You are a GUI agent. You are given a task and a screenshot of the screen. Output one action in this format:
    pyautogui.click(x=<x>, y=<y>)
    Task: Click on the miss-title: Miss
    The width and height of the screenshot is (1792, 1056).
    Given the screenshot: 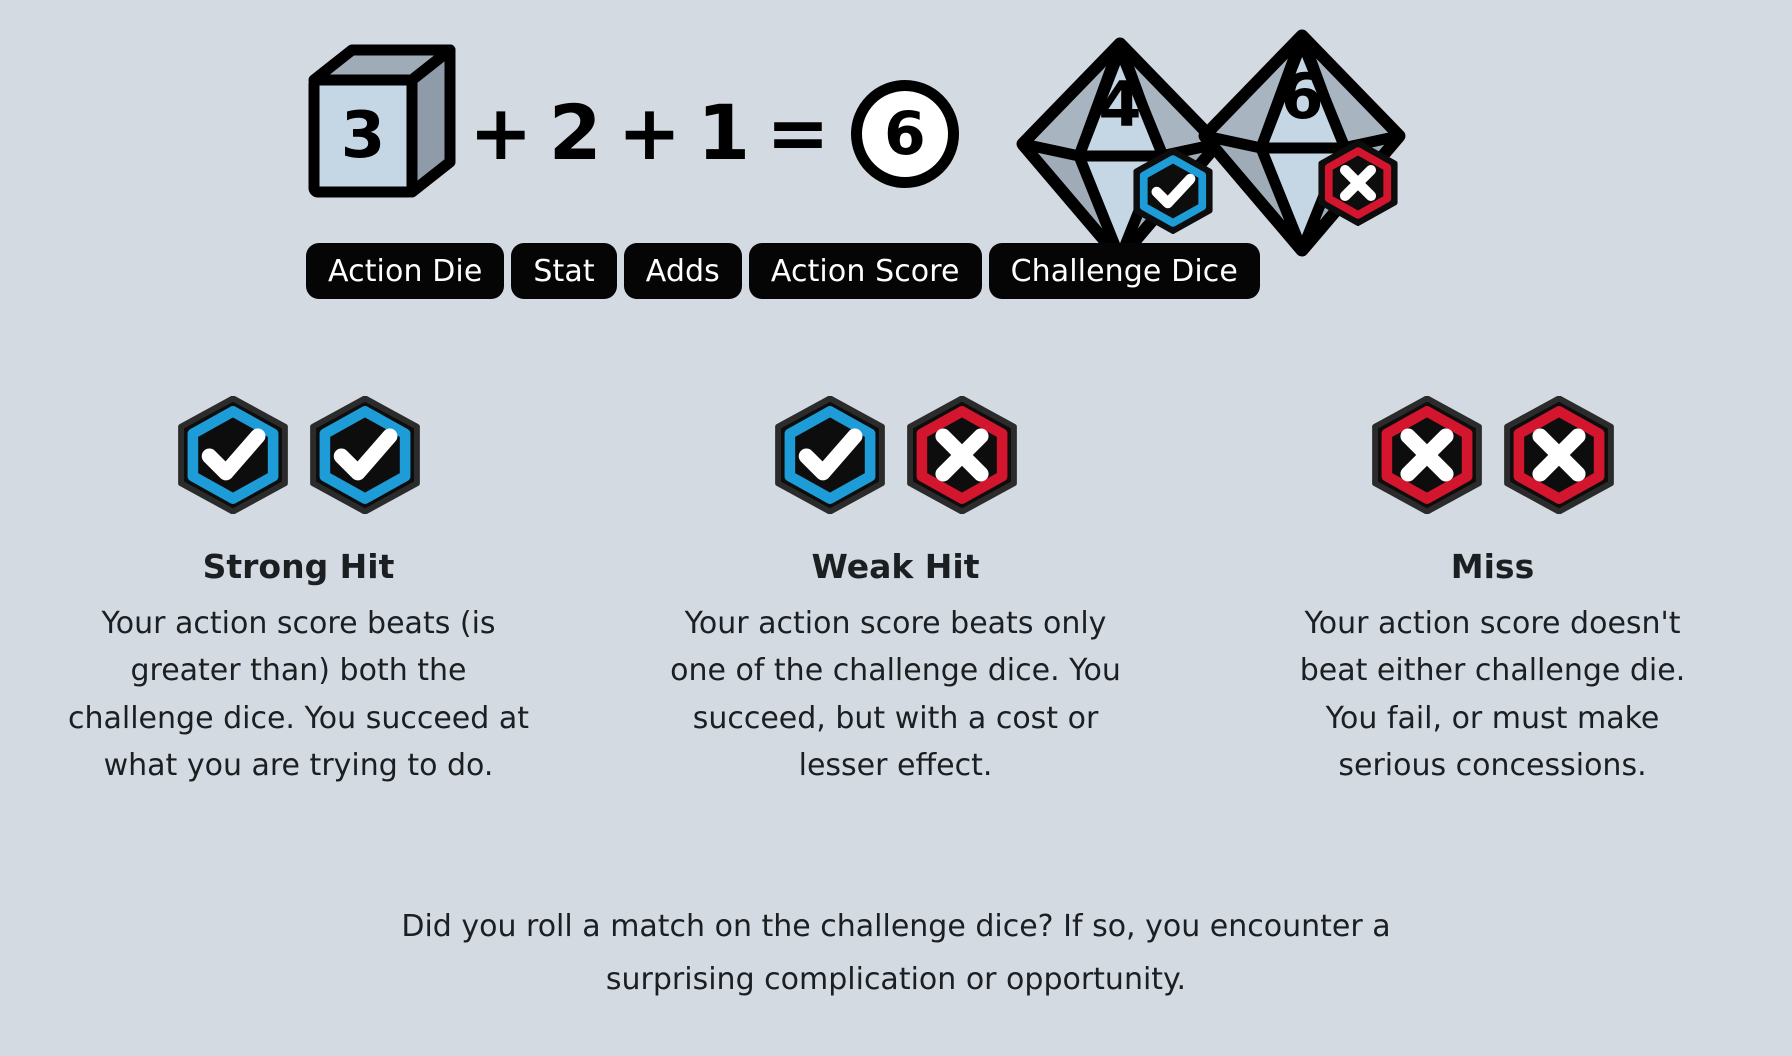 What is the action you would take?
    pyautogui.click(x=1492, y=566)
    